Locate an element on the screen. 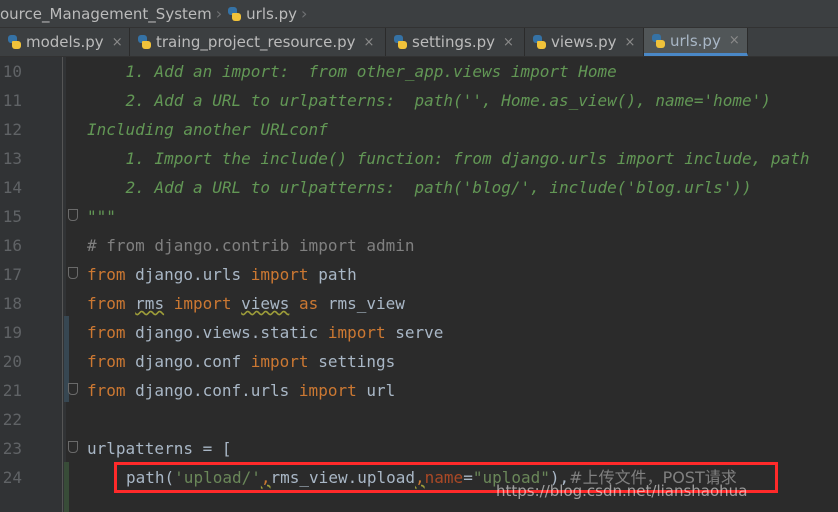  line-number: 14 is located at coordinates (12, 187).